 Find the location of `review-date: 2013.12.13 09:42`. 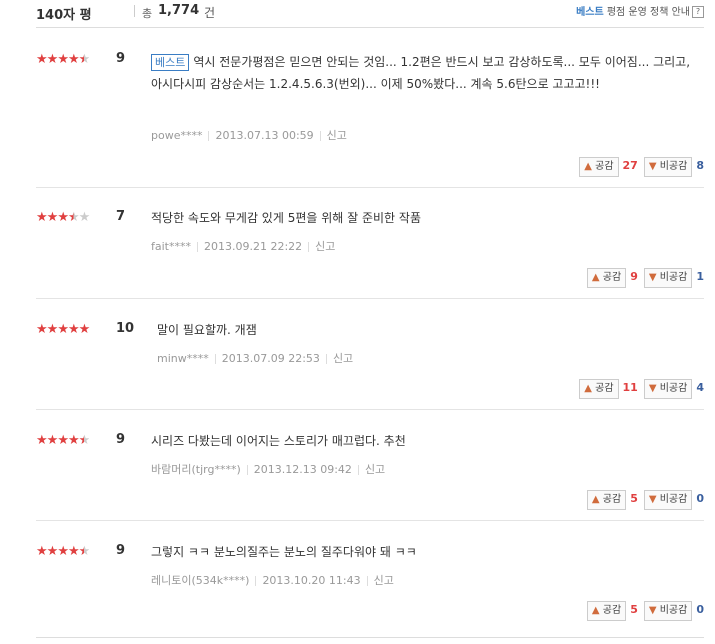

review-date: 2013.12.13 09:42 is located at coordinates (302, 469).